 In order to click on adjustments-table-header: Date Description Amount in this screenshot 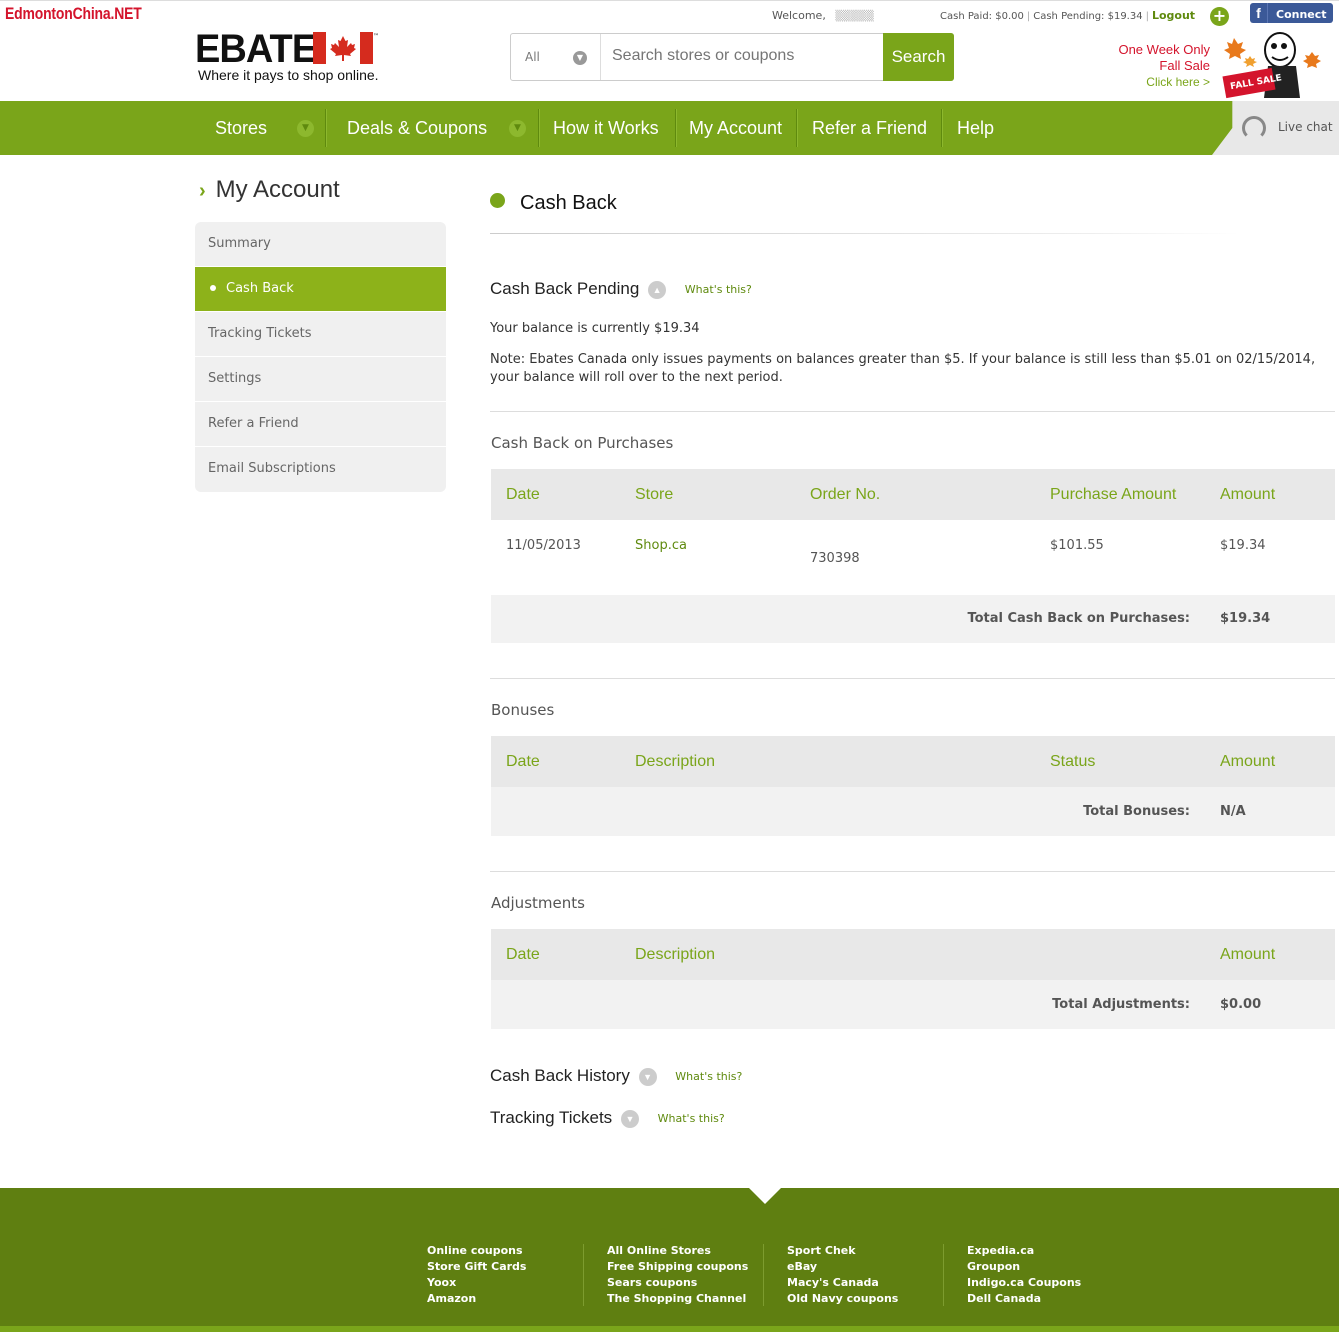, I will do `click(913, 954)`.